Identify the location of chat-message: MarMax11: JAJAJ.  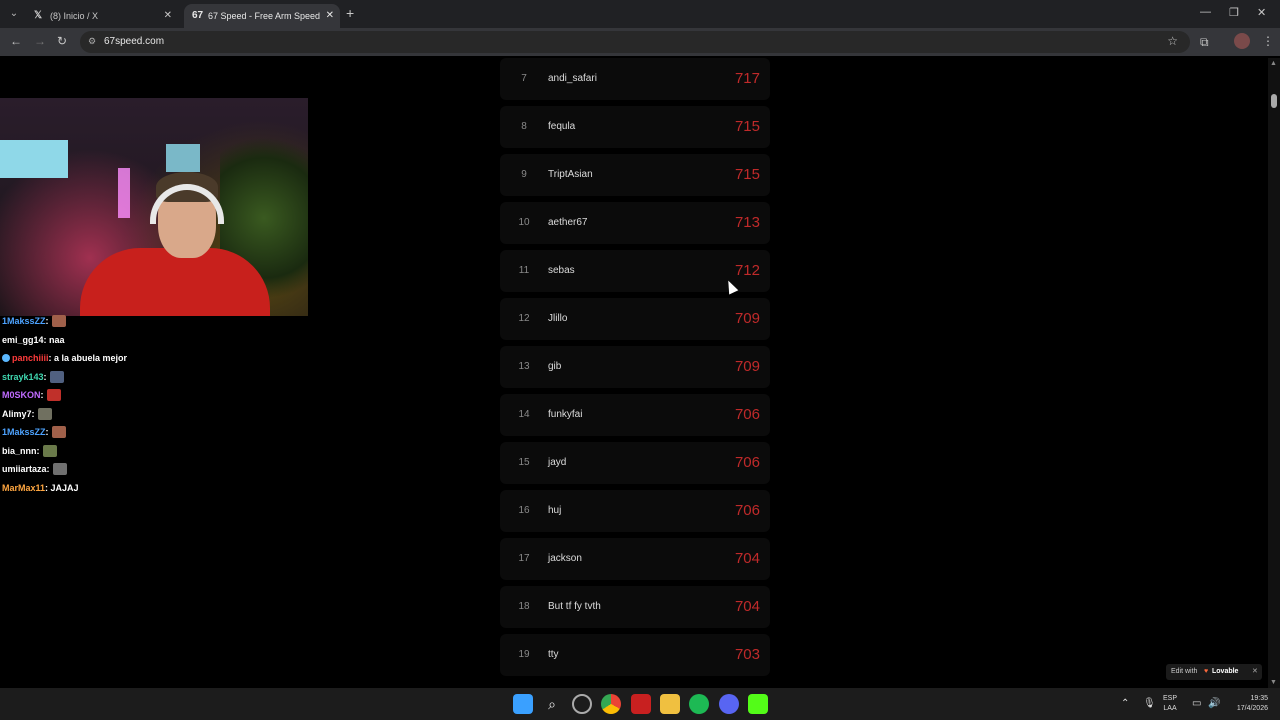
(40, 487).